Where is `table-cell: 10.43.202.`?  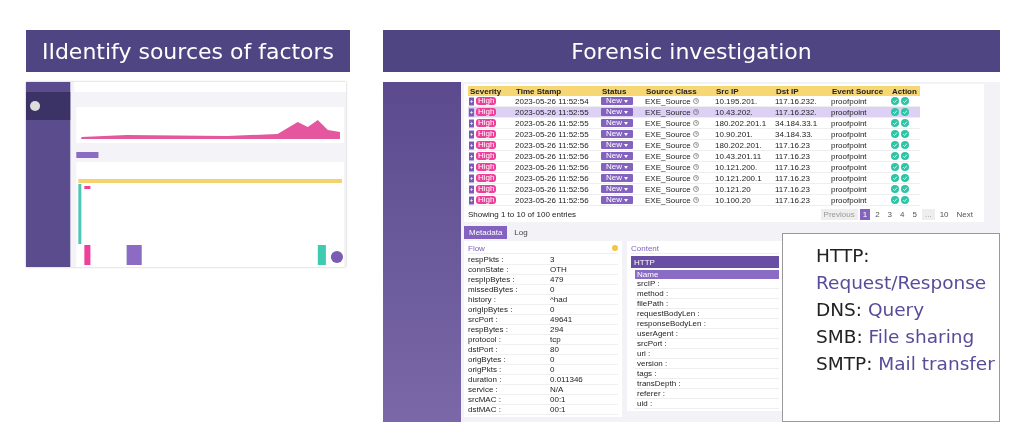 table-cell: 10.43.202. is located at coordinates (734, 112).